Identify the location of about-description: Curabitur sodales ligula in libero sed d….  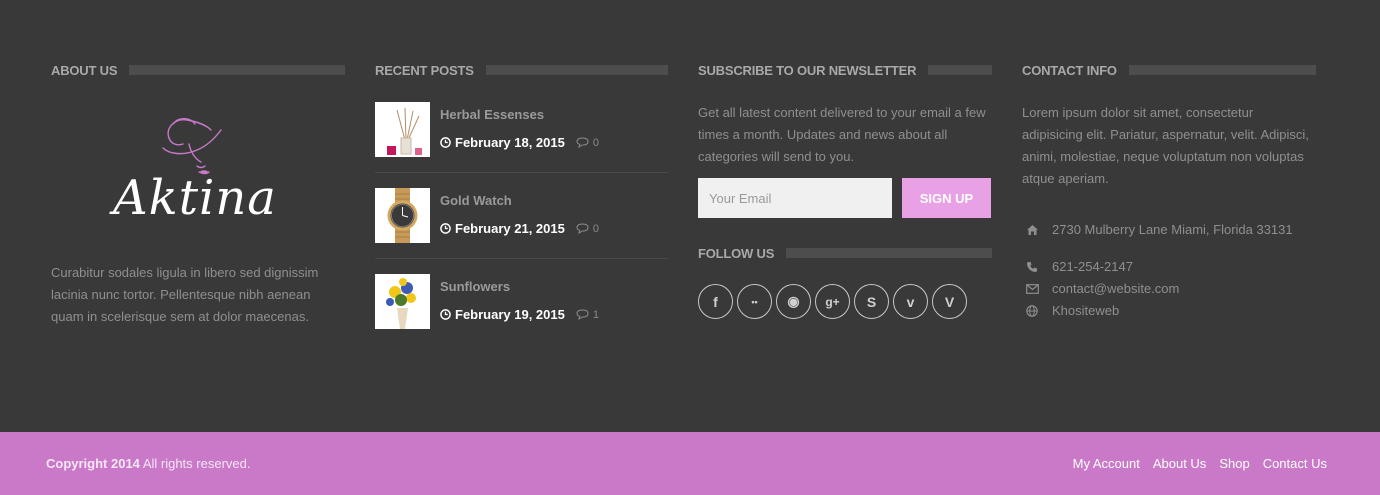
(185, 294).